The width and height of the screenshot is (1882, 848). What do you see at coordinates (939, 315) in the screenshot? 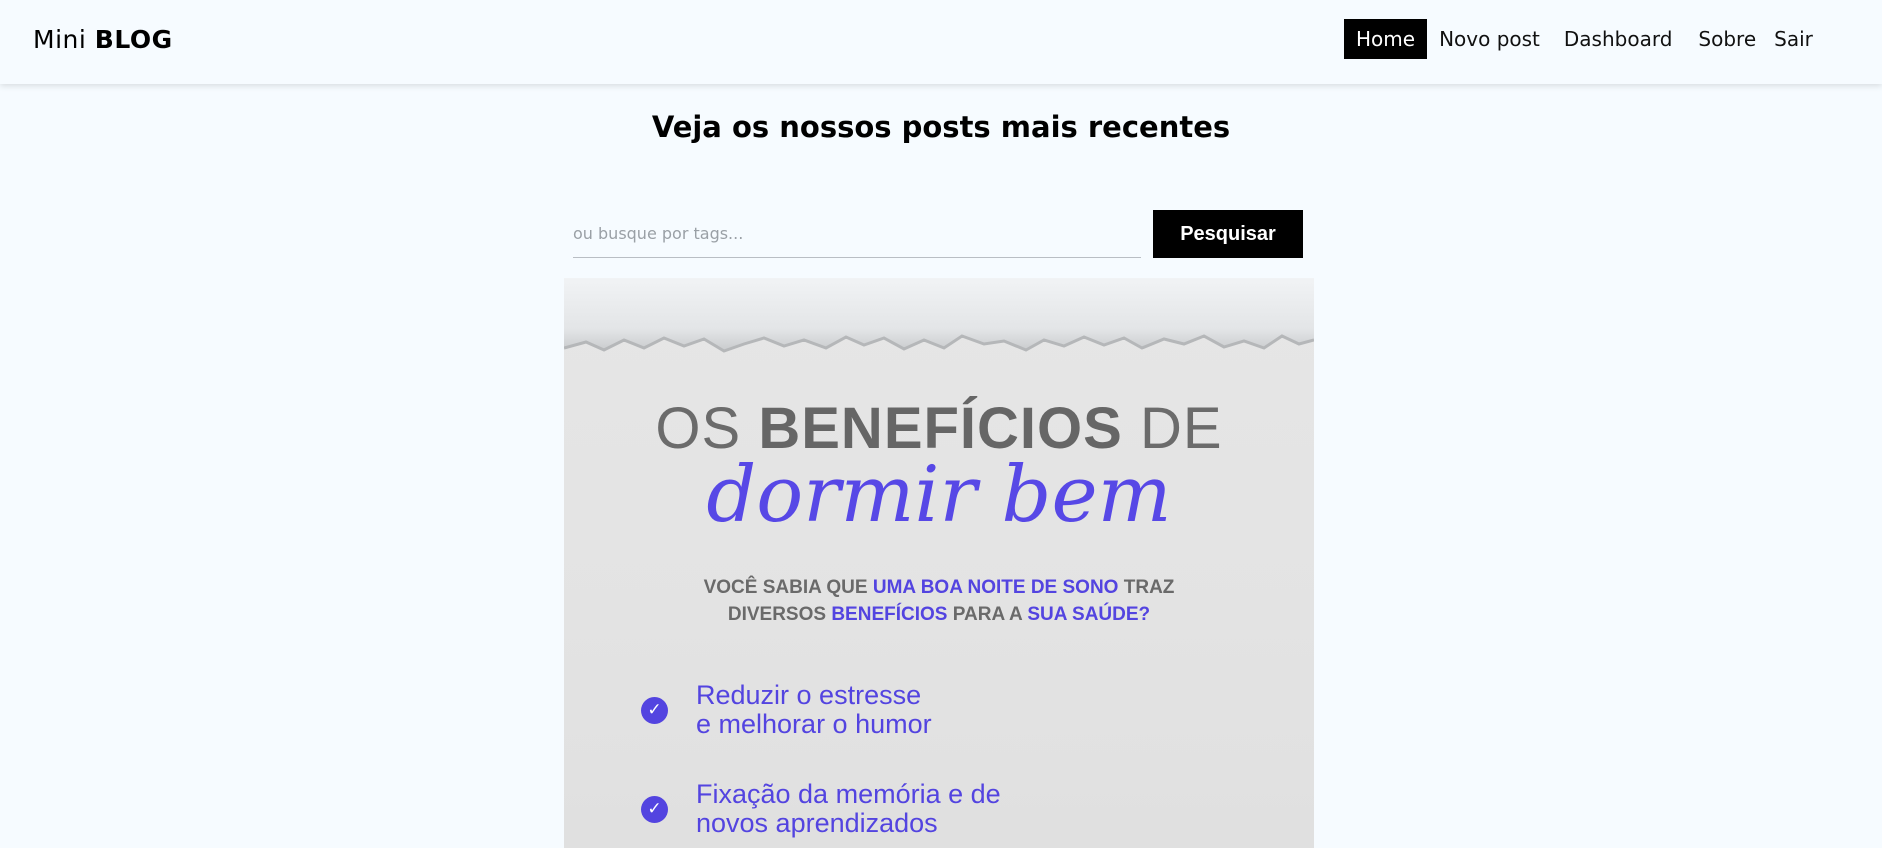
I see `torn-paper-decoration` at bounding box center [939, 315].